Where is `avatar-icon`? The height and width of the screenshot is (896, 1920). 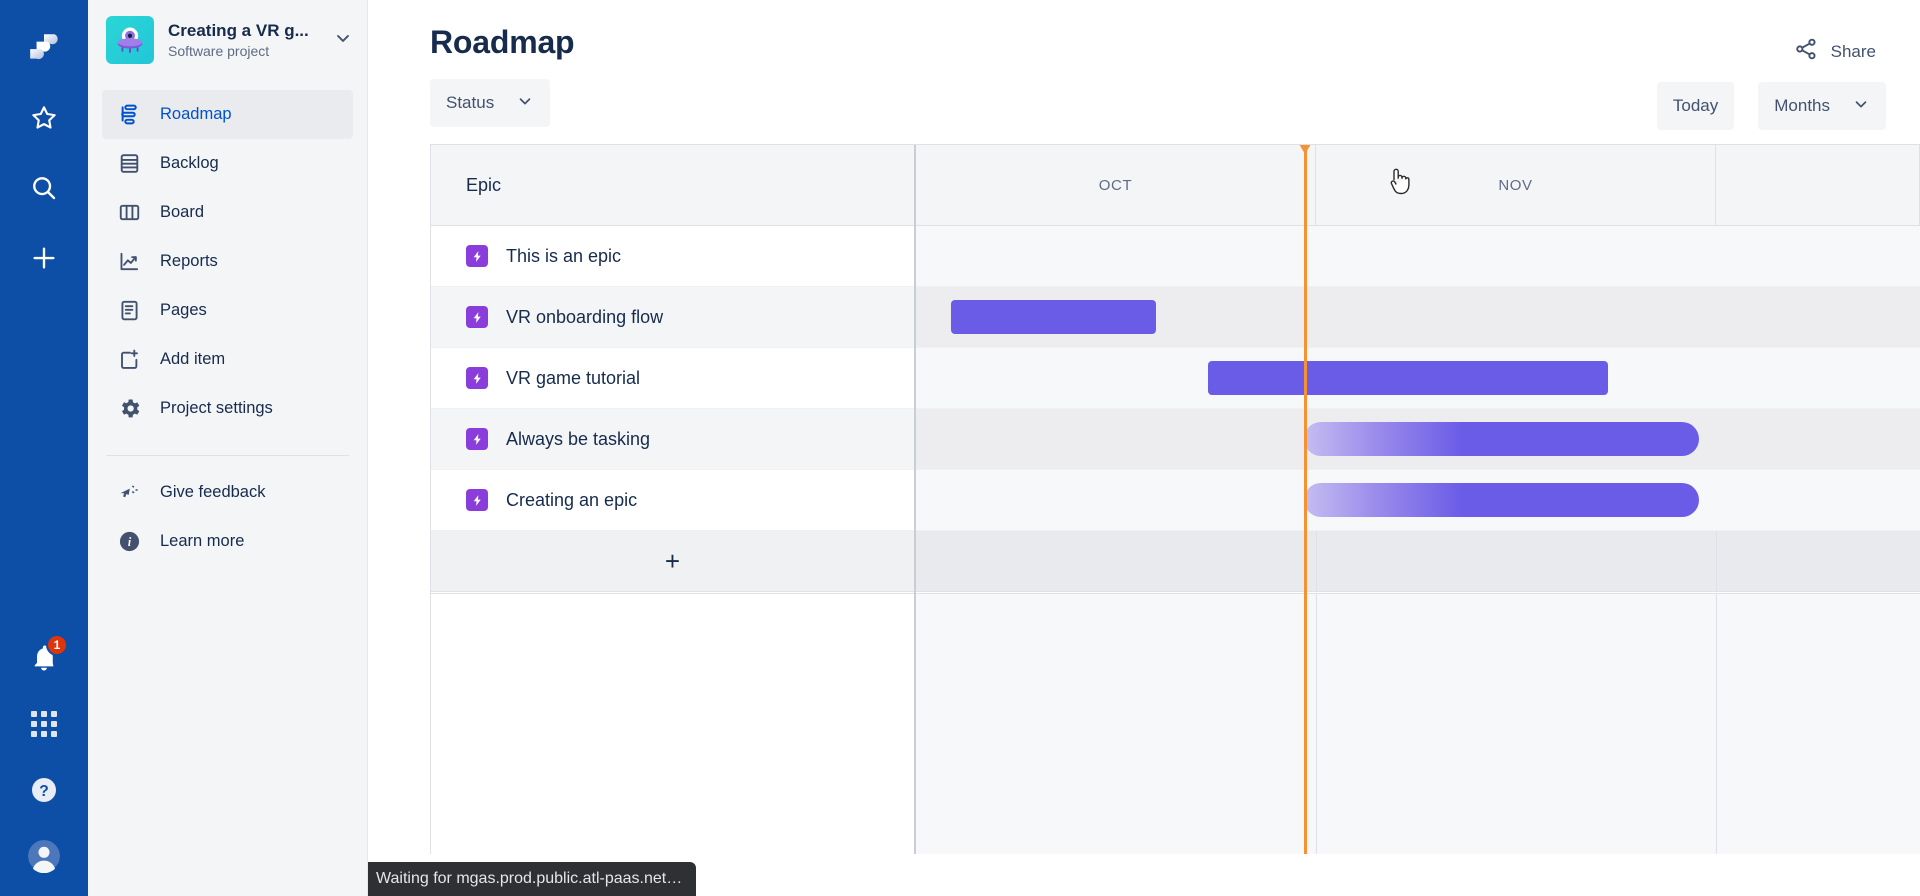 avatar-icon is located at coordinates (44, 856).